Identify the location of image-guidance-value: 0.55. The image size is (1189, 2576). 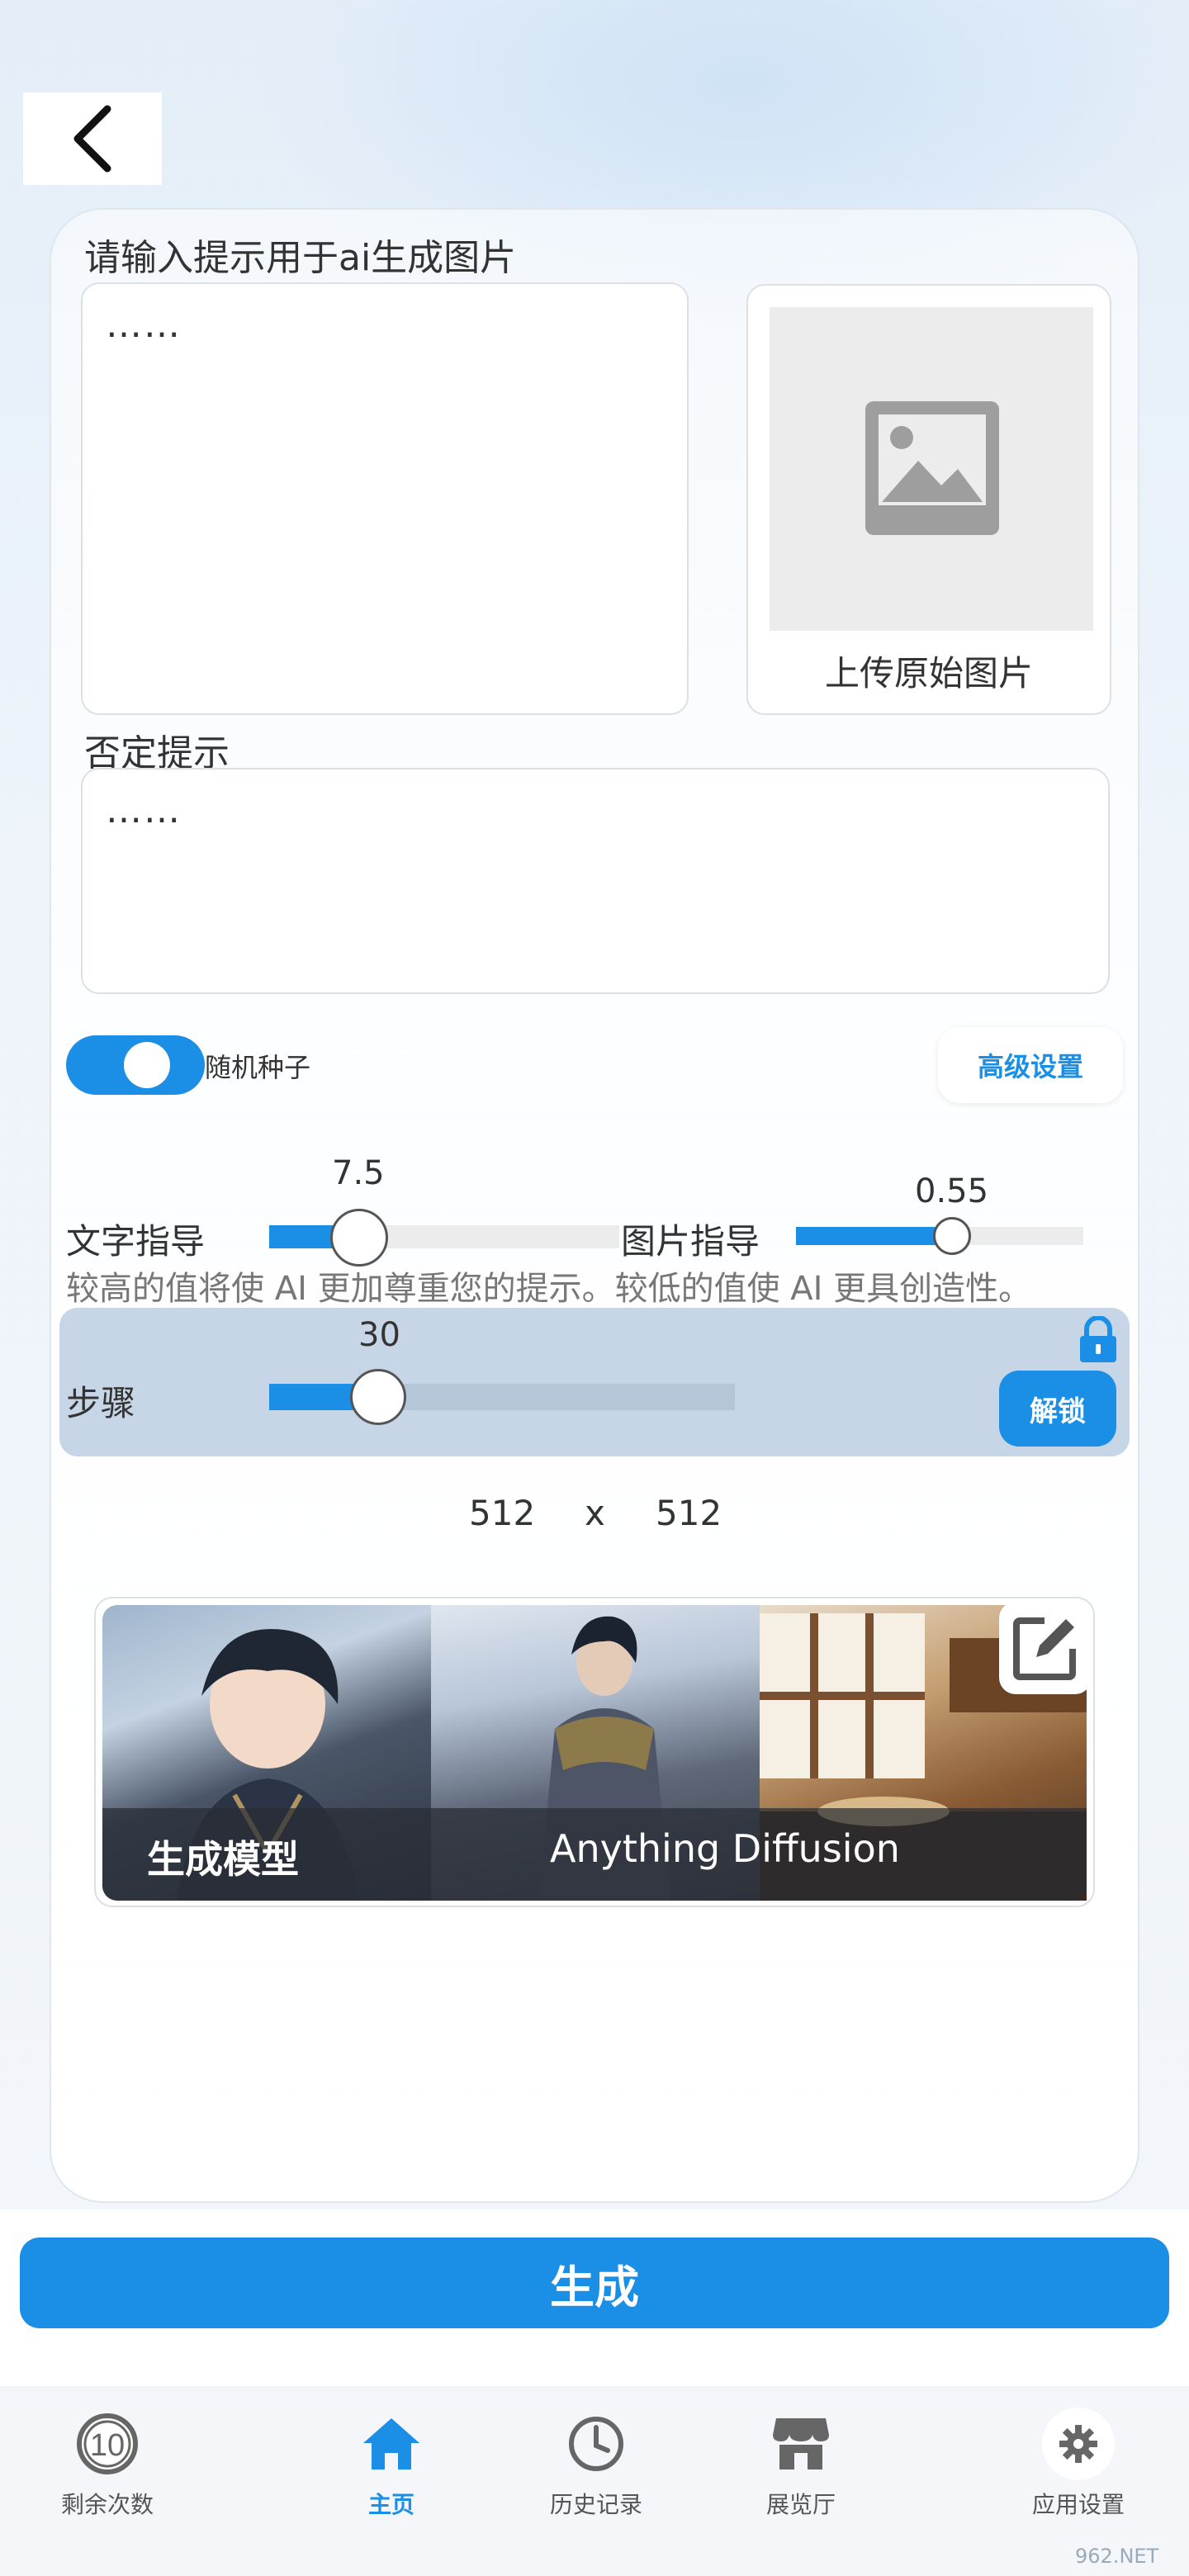
(952, 1191).